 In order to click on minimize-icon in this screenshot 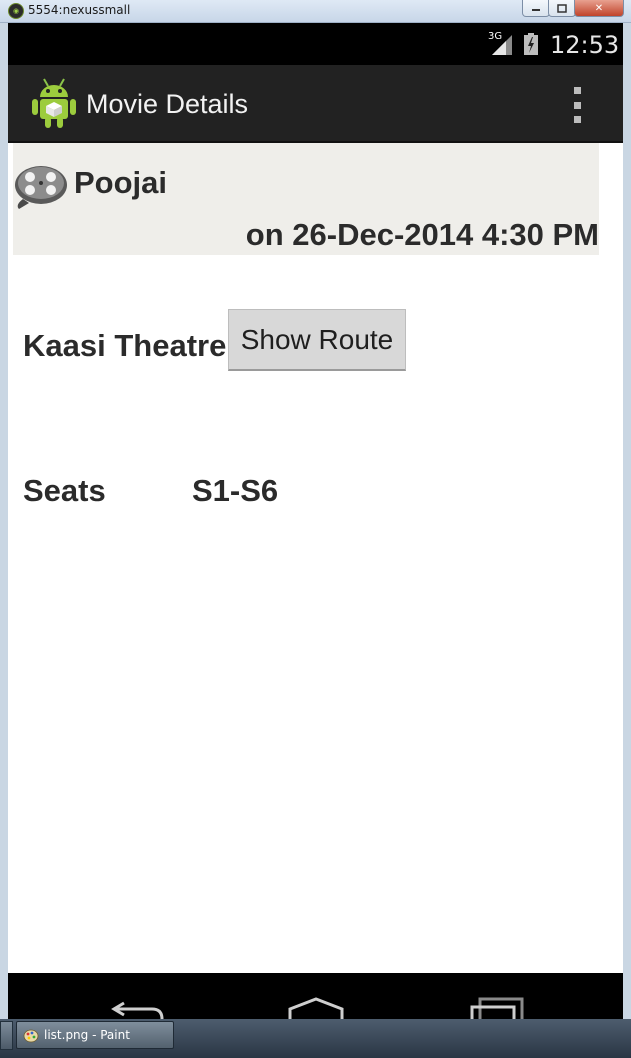, I will do `click(536, 10)`.